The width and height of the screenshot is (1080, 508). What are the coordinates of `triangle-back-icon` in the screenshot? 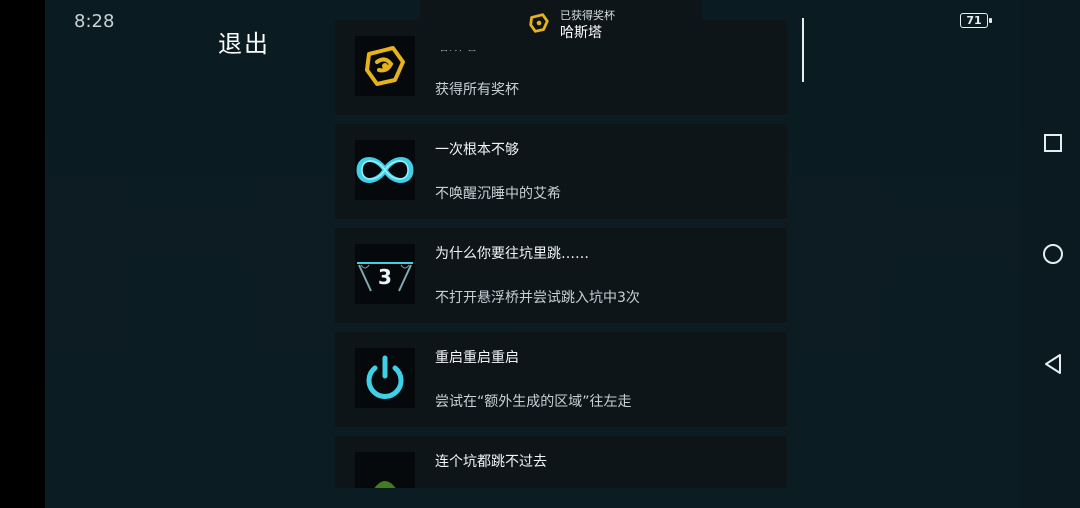 It's located at (1053, 364).